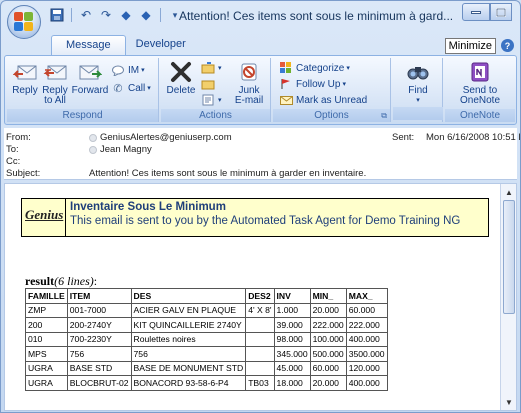 The width and height of the screenshot is (521, 413). Describe the element at coordinates (328, 296) in the screenshot. I see `column-header: MIN_` at that location.